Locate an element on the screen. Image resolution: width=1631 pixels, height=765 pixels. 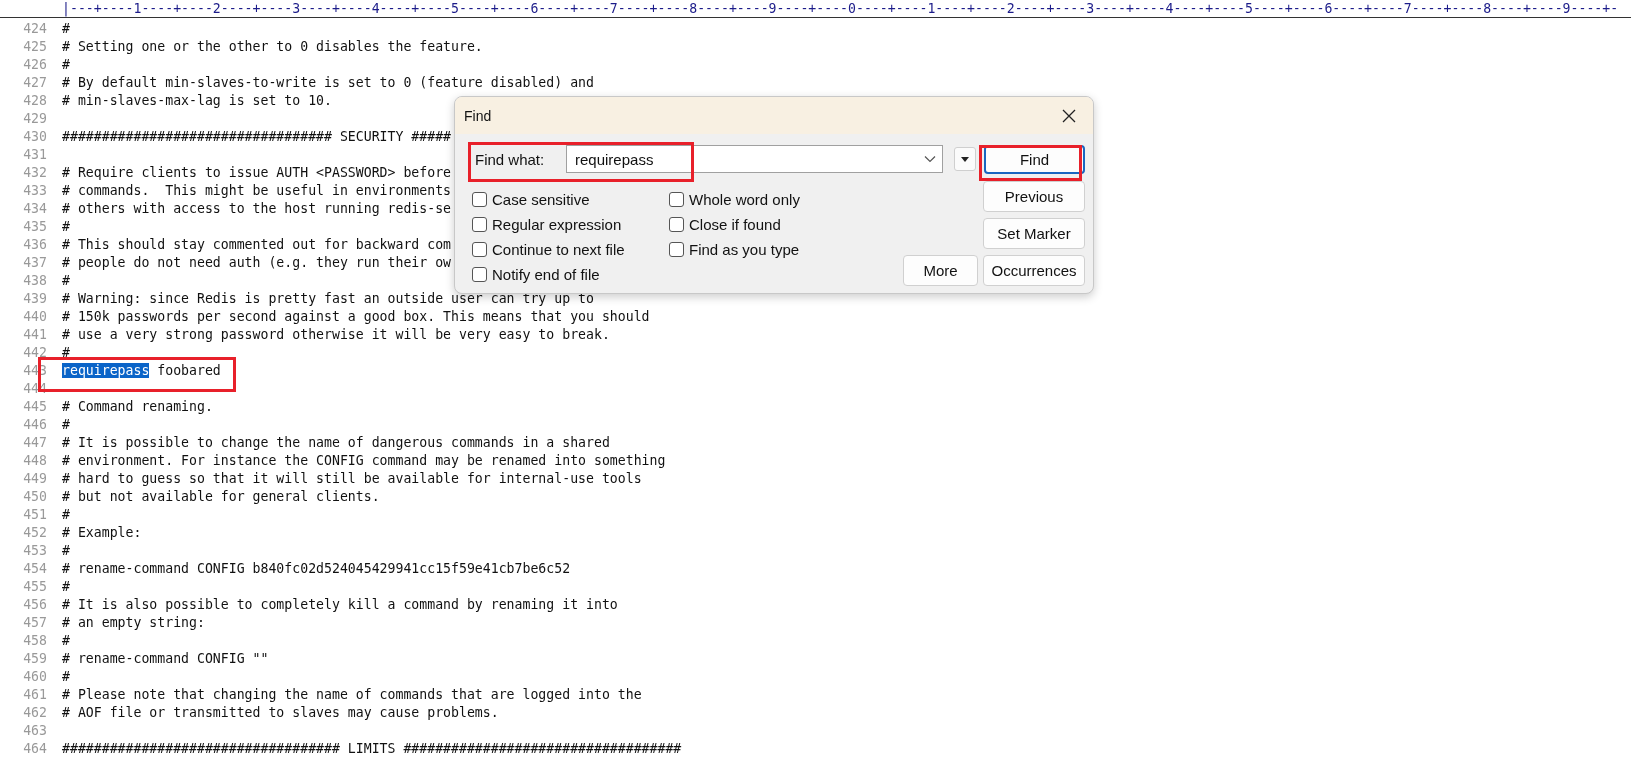
line-number: 450 is located at coordinates (35, 496).